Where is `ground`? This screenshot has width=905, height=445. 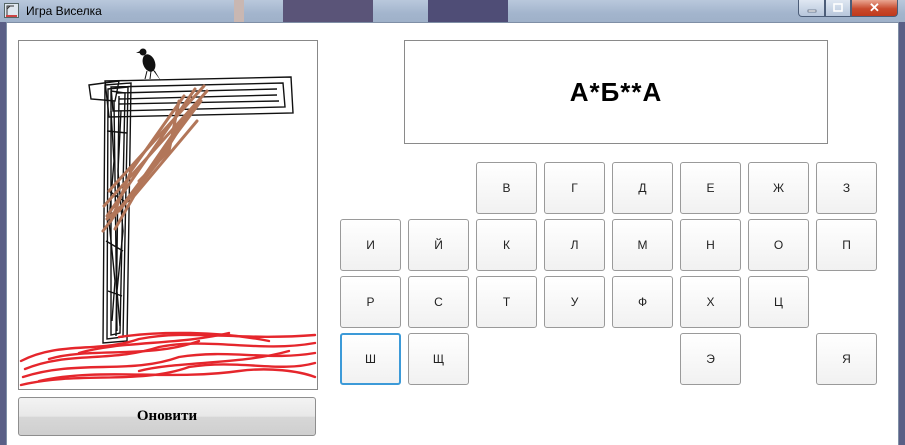
ground is located at coordinates (168, 359).